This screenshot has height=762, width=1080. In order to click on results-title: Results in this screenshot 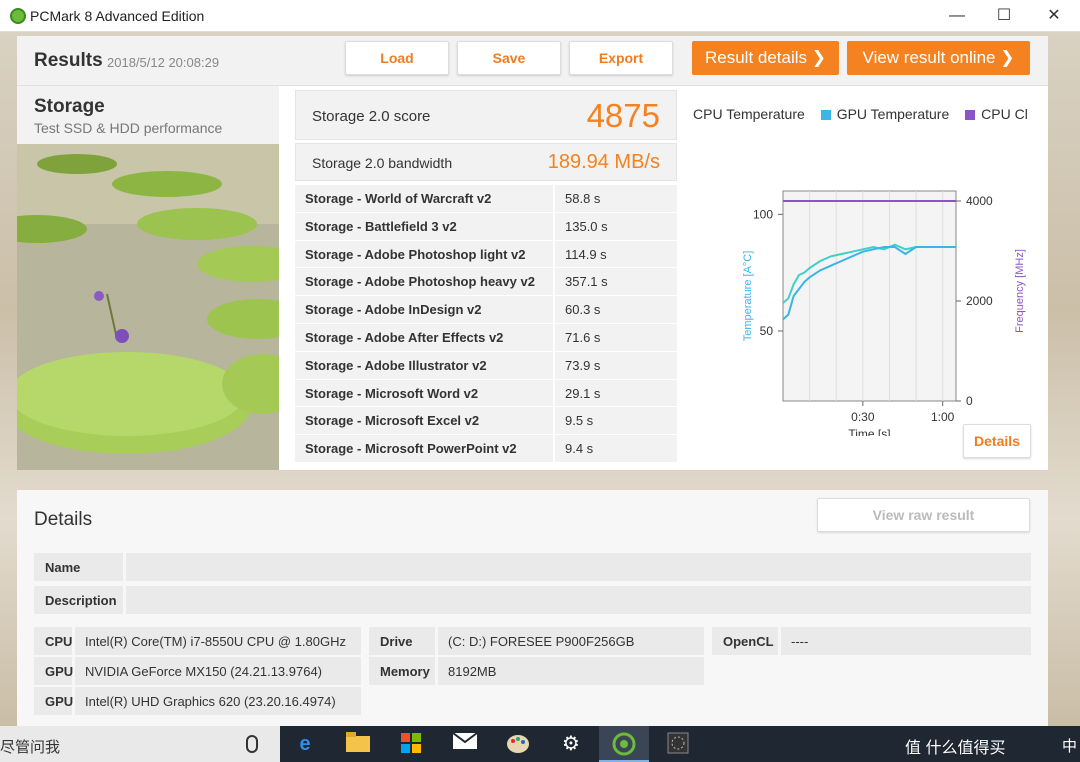, I will do `click(68, 60)`.